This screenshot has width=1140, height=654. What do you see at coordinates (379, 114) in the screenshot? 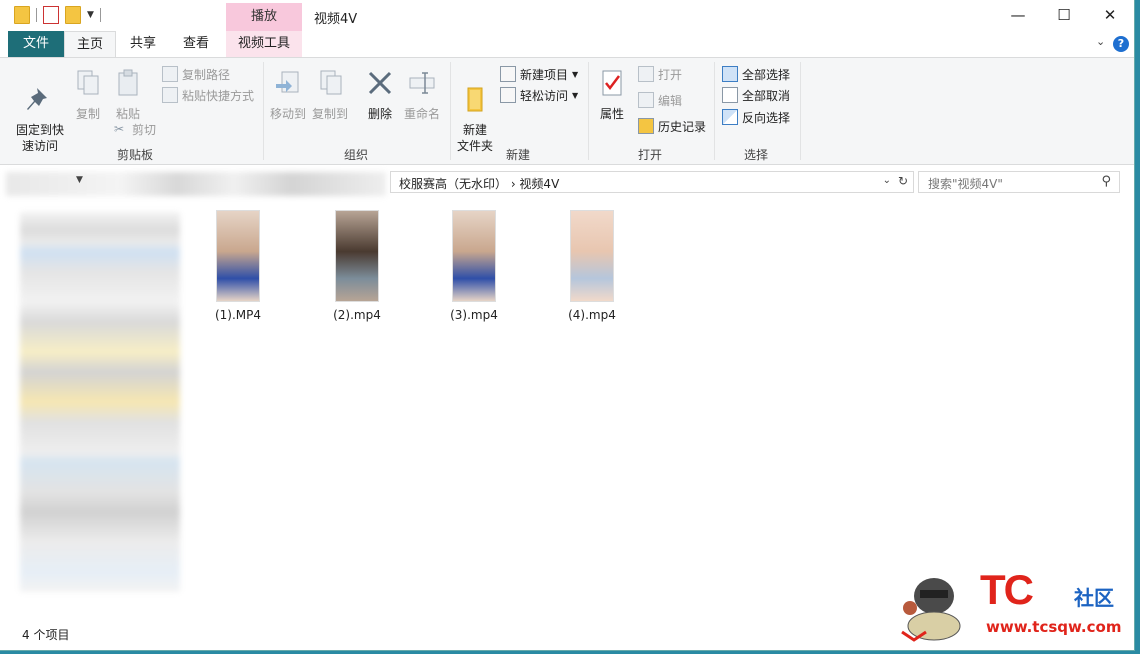
I see `delete-label: 删除` at bounding box center [379, 114].